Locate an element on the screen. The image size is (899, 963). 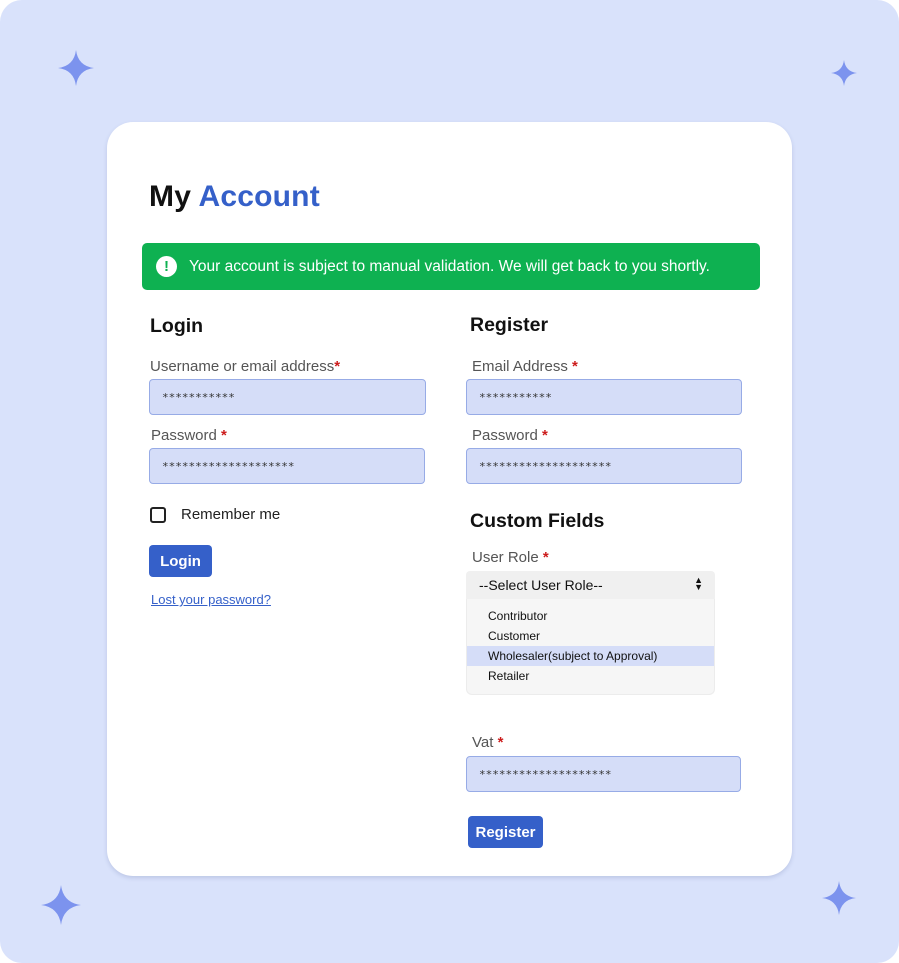
exclamation-icon: ! is located at coordinates (166, 266).